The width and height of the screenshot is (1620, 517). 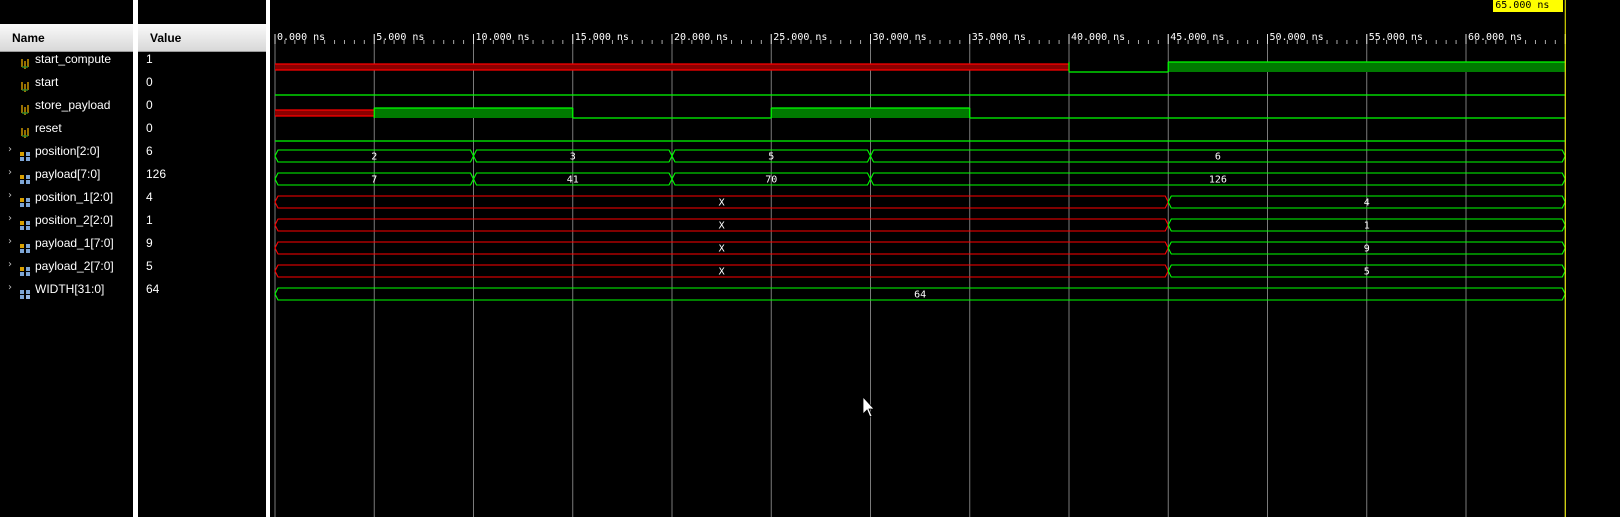 I want to click on signal-name: payload_1[7:0], so click(x=74, y=243).